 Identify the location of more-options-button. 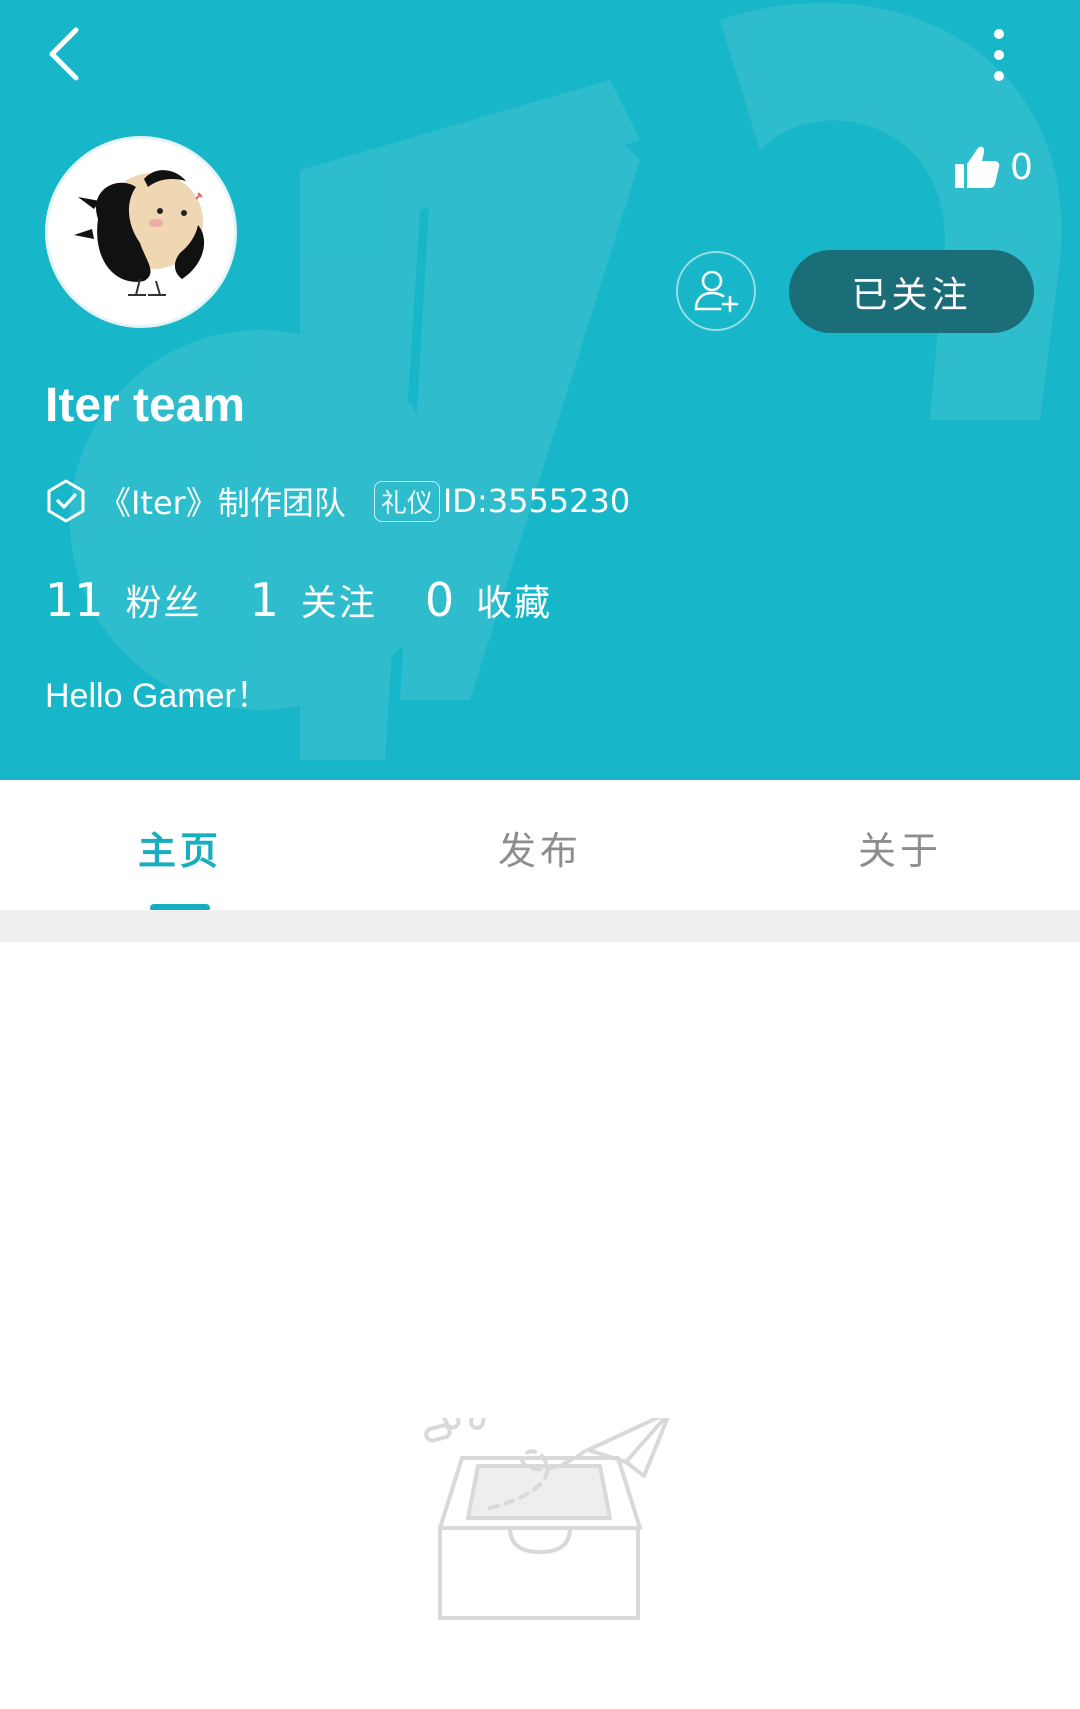
(999, 53).